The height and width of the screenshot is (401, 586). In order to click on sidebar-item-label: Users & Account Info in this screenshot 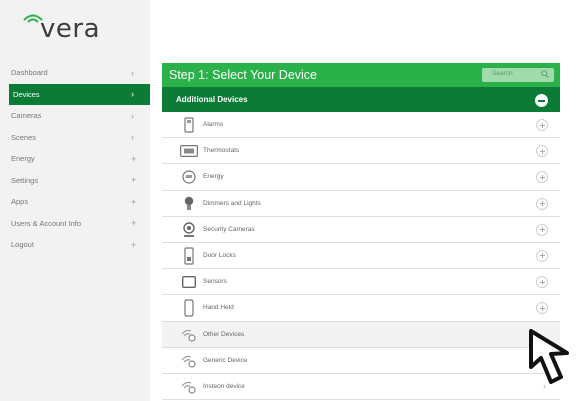, I will do `click(46, 223)`.